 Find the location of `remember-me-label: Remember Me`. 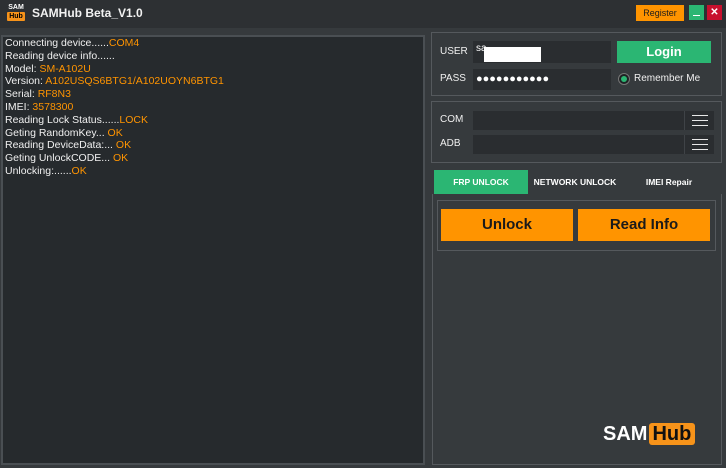

remember-me-label: Remember Me is located at coordinates (667, 78).